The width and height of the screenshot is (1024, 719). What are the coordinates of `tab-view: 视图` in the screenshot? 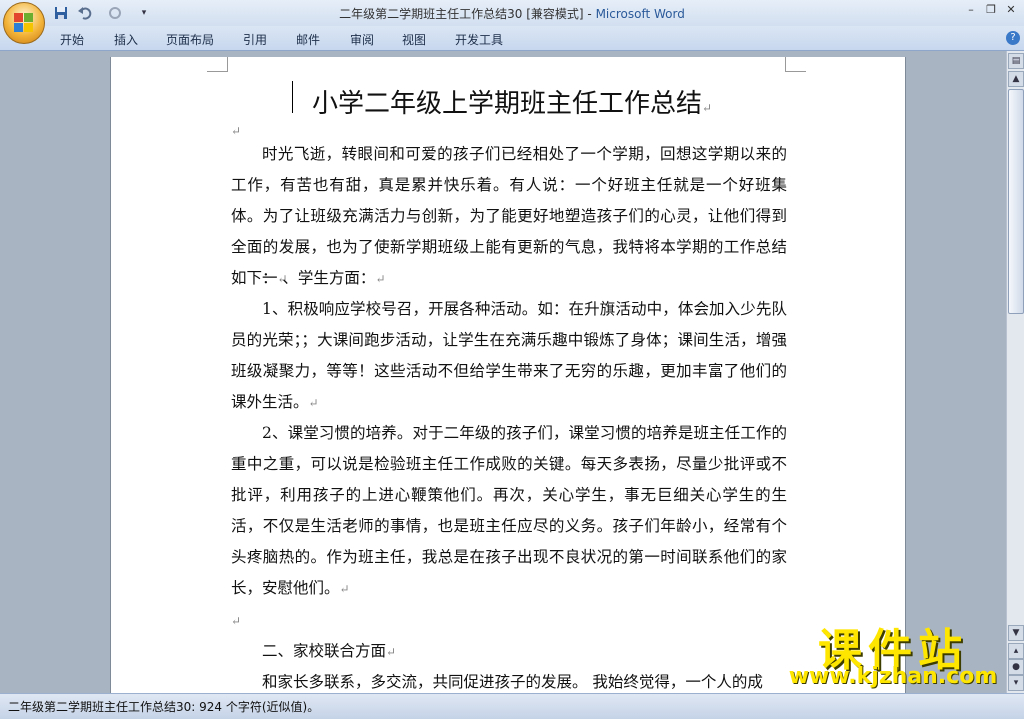 It's located at (414, 39).